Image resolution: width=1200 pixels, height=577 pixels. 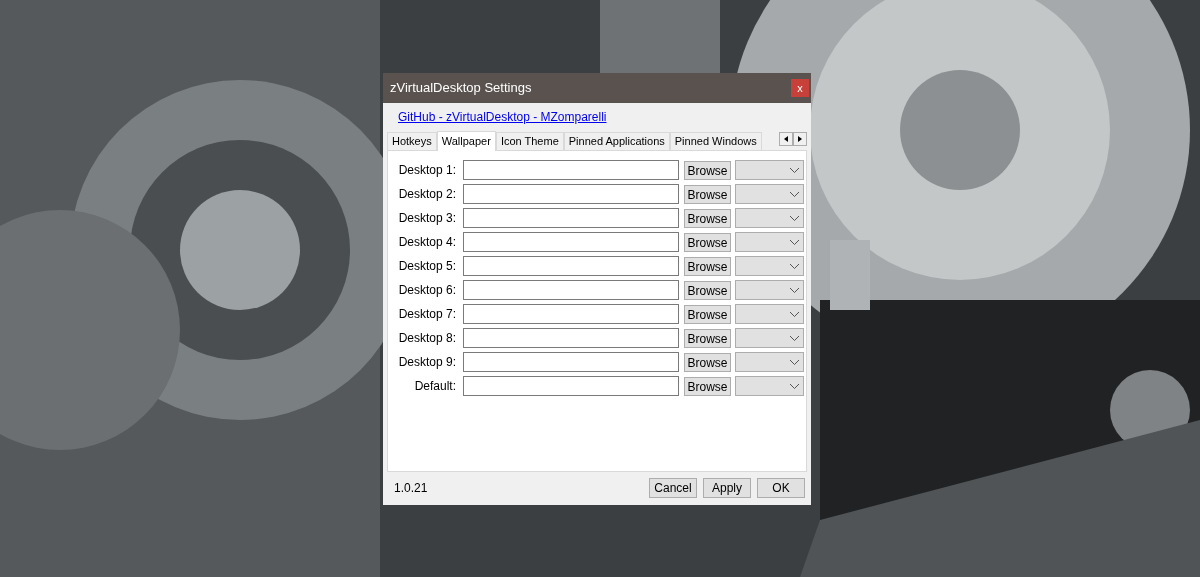 I want to click on scroll-left-button, so click(x=786, y=139).